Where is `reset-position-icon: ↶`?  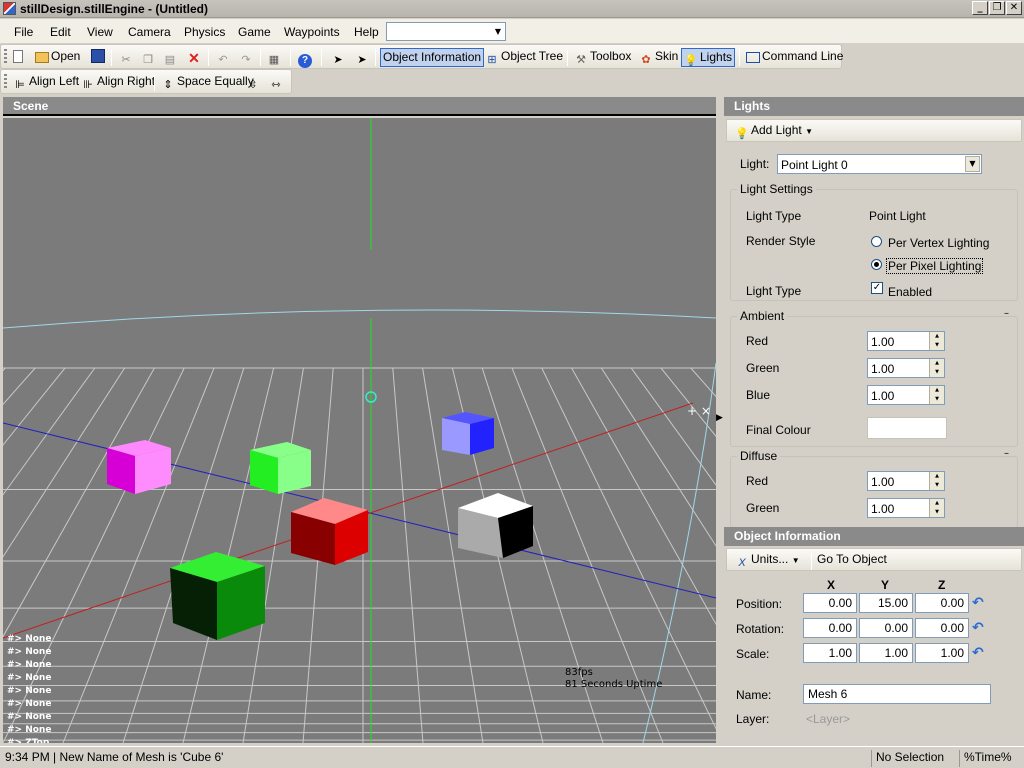 reset-position-icon: ↶ is located at coordinates (980, 603).